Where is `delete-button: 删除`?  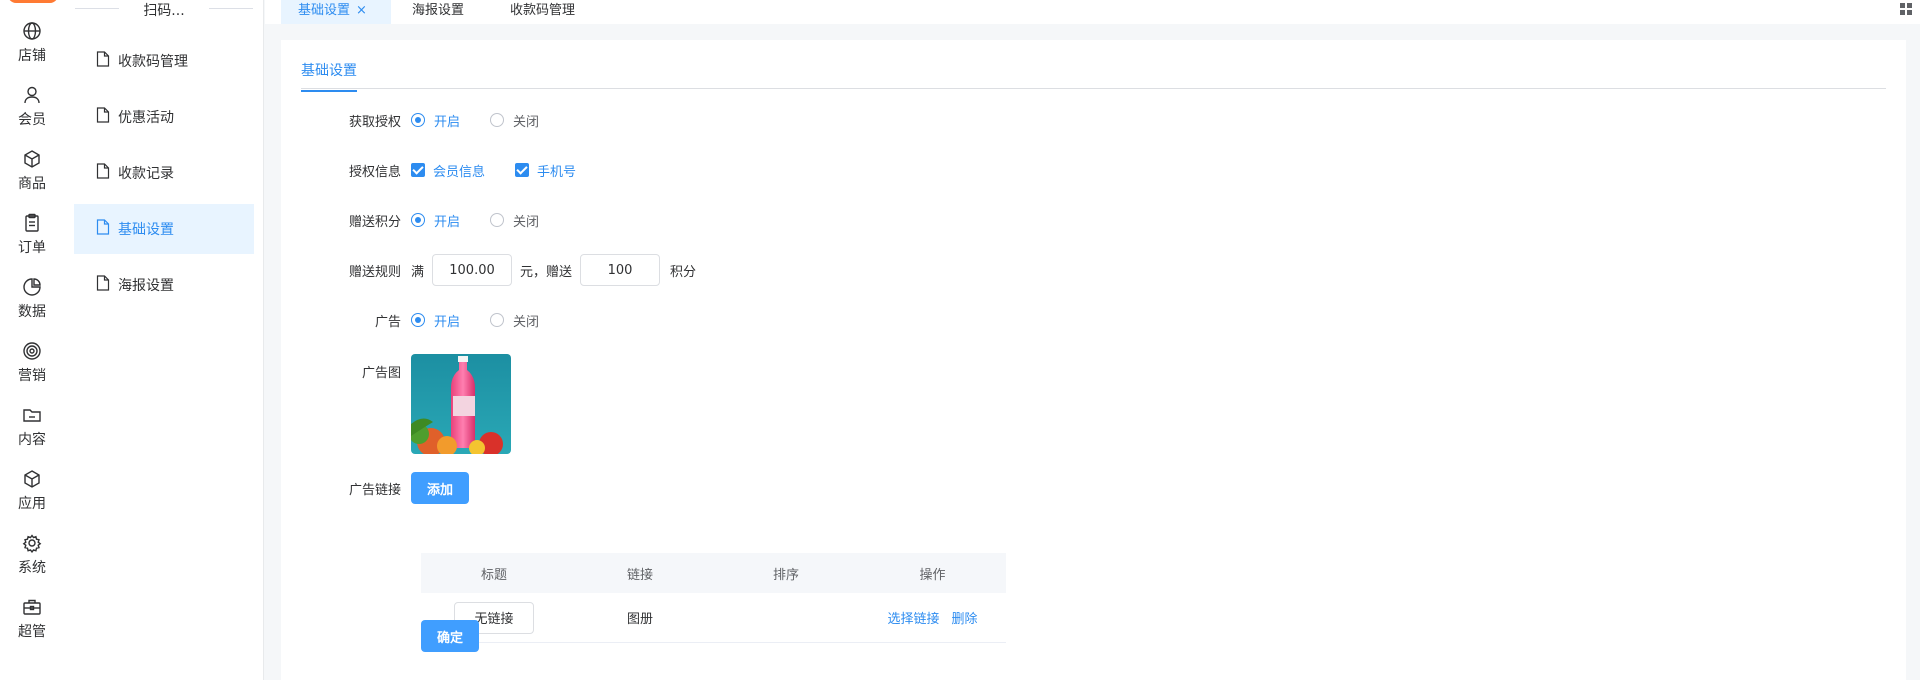 delete-button: 删除 is located at coordinates (965, 619).